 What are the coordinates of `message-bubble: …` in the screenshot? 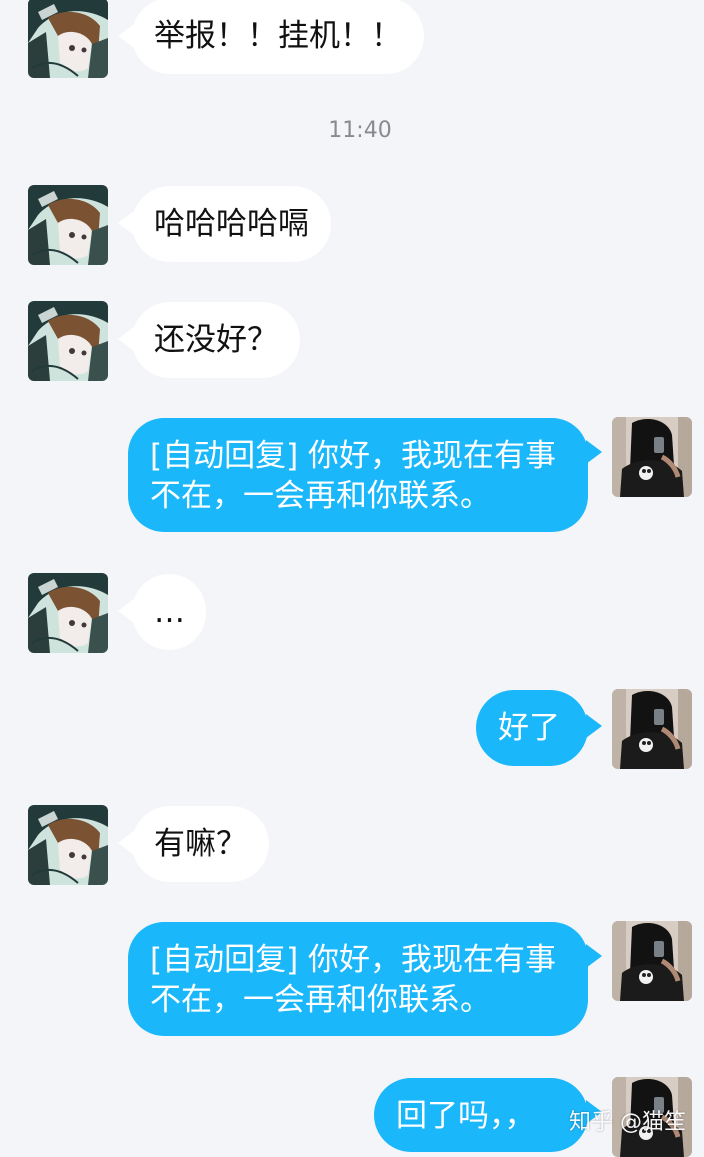 It's located at (169, 612).